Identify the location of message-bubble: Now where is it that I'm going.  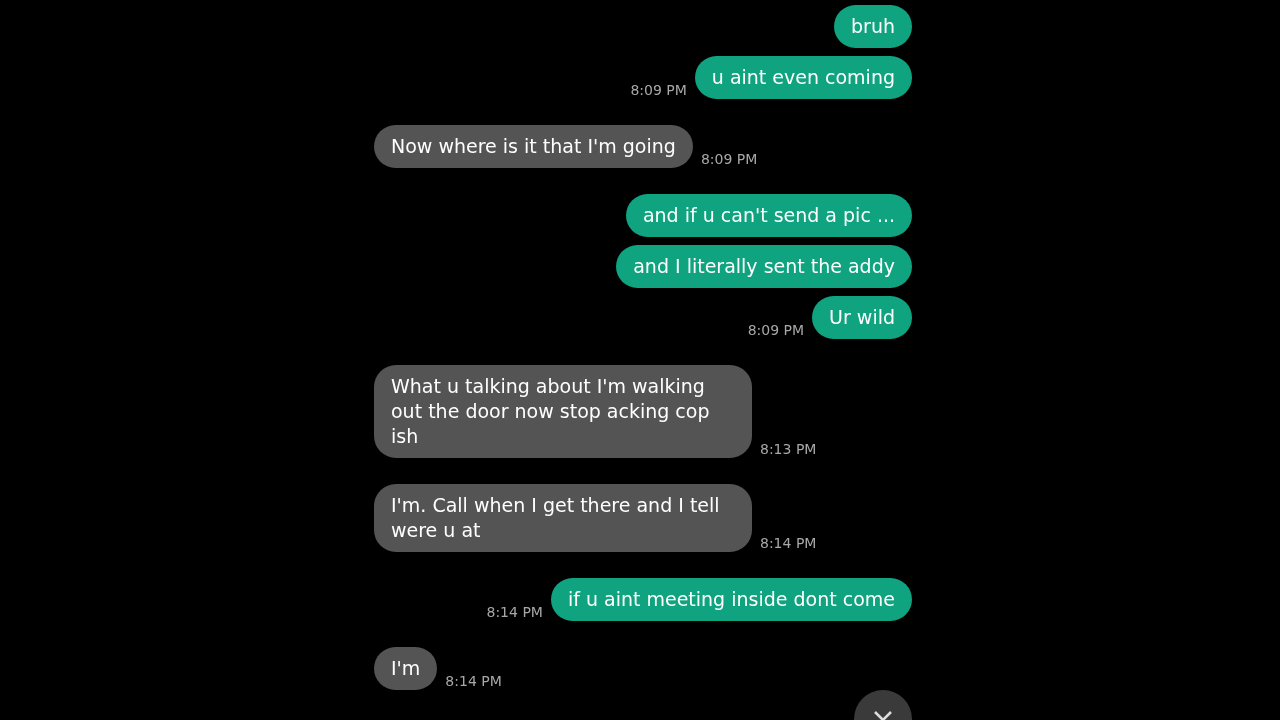
(533, 146).